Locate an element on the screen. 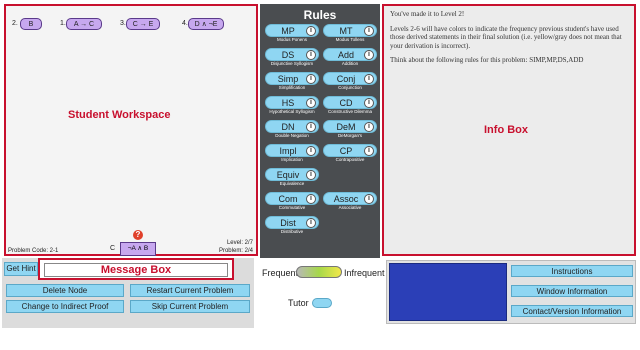 Image resolution: width=640 pixels, height=350 pixels. rule-conj: Conj i Conjunction is located at coordinates (350, 84).